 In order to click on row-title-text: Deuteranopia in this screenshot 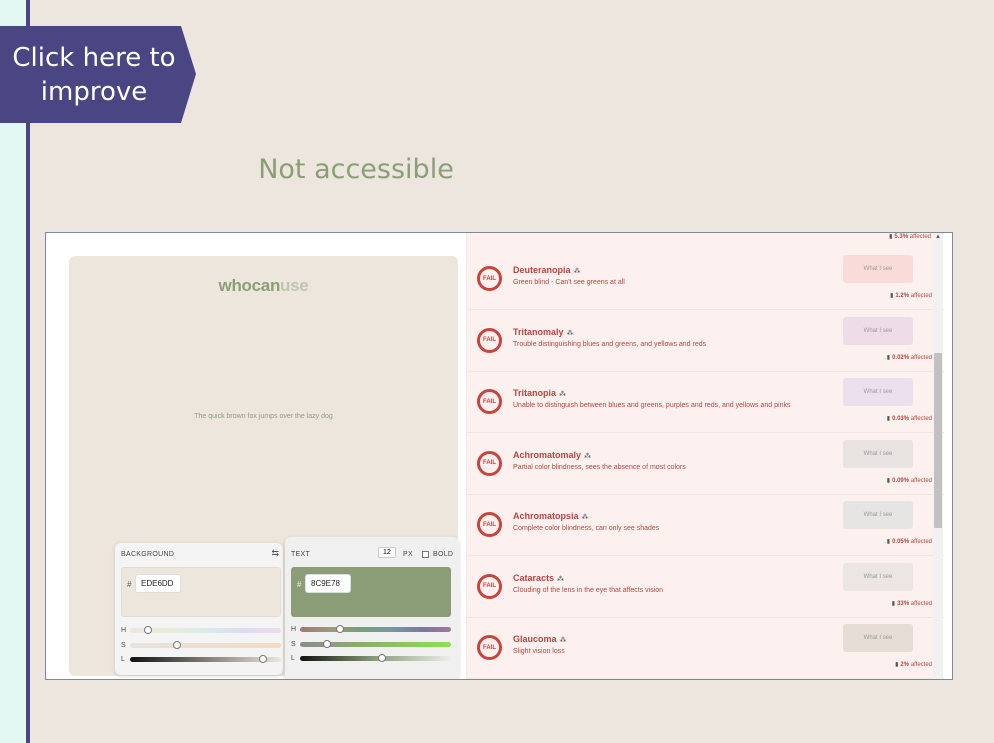, I will do `click(542, 270)`.